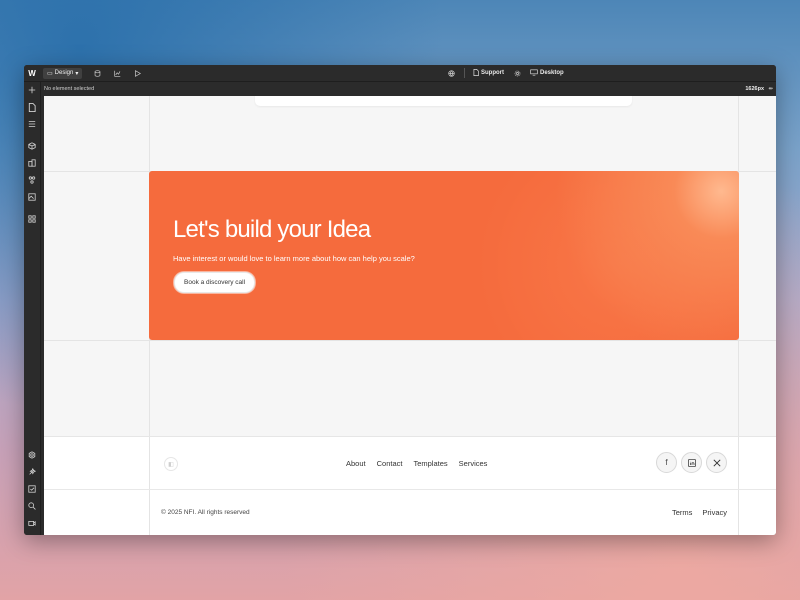  Describe the element at coordinates (356, 463) in the screenshot. I see `footer-link-about: About` at that location.